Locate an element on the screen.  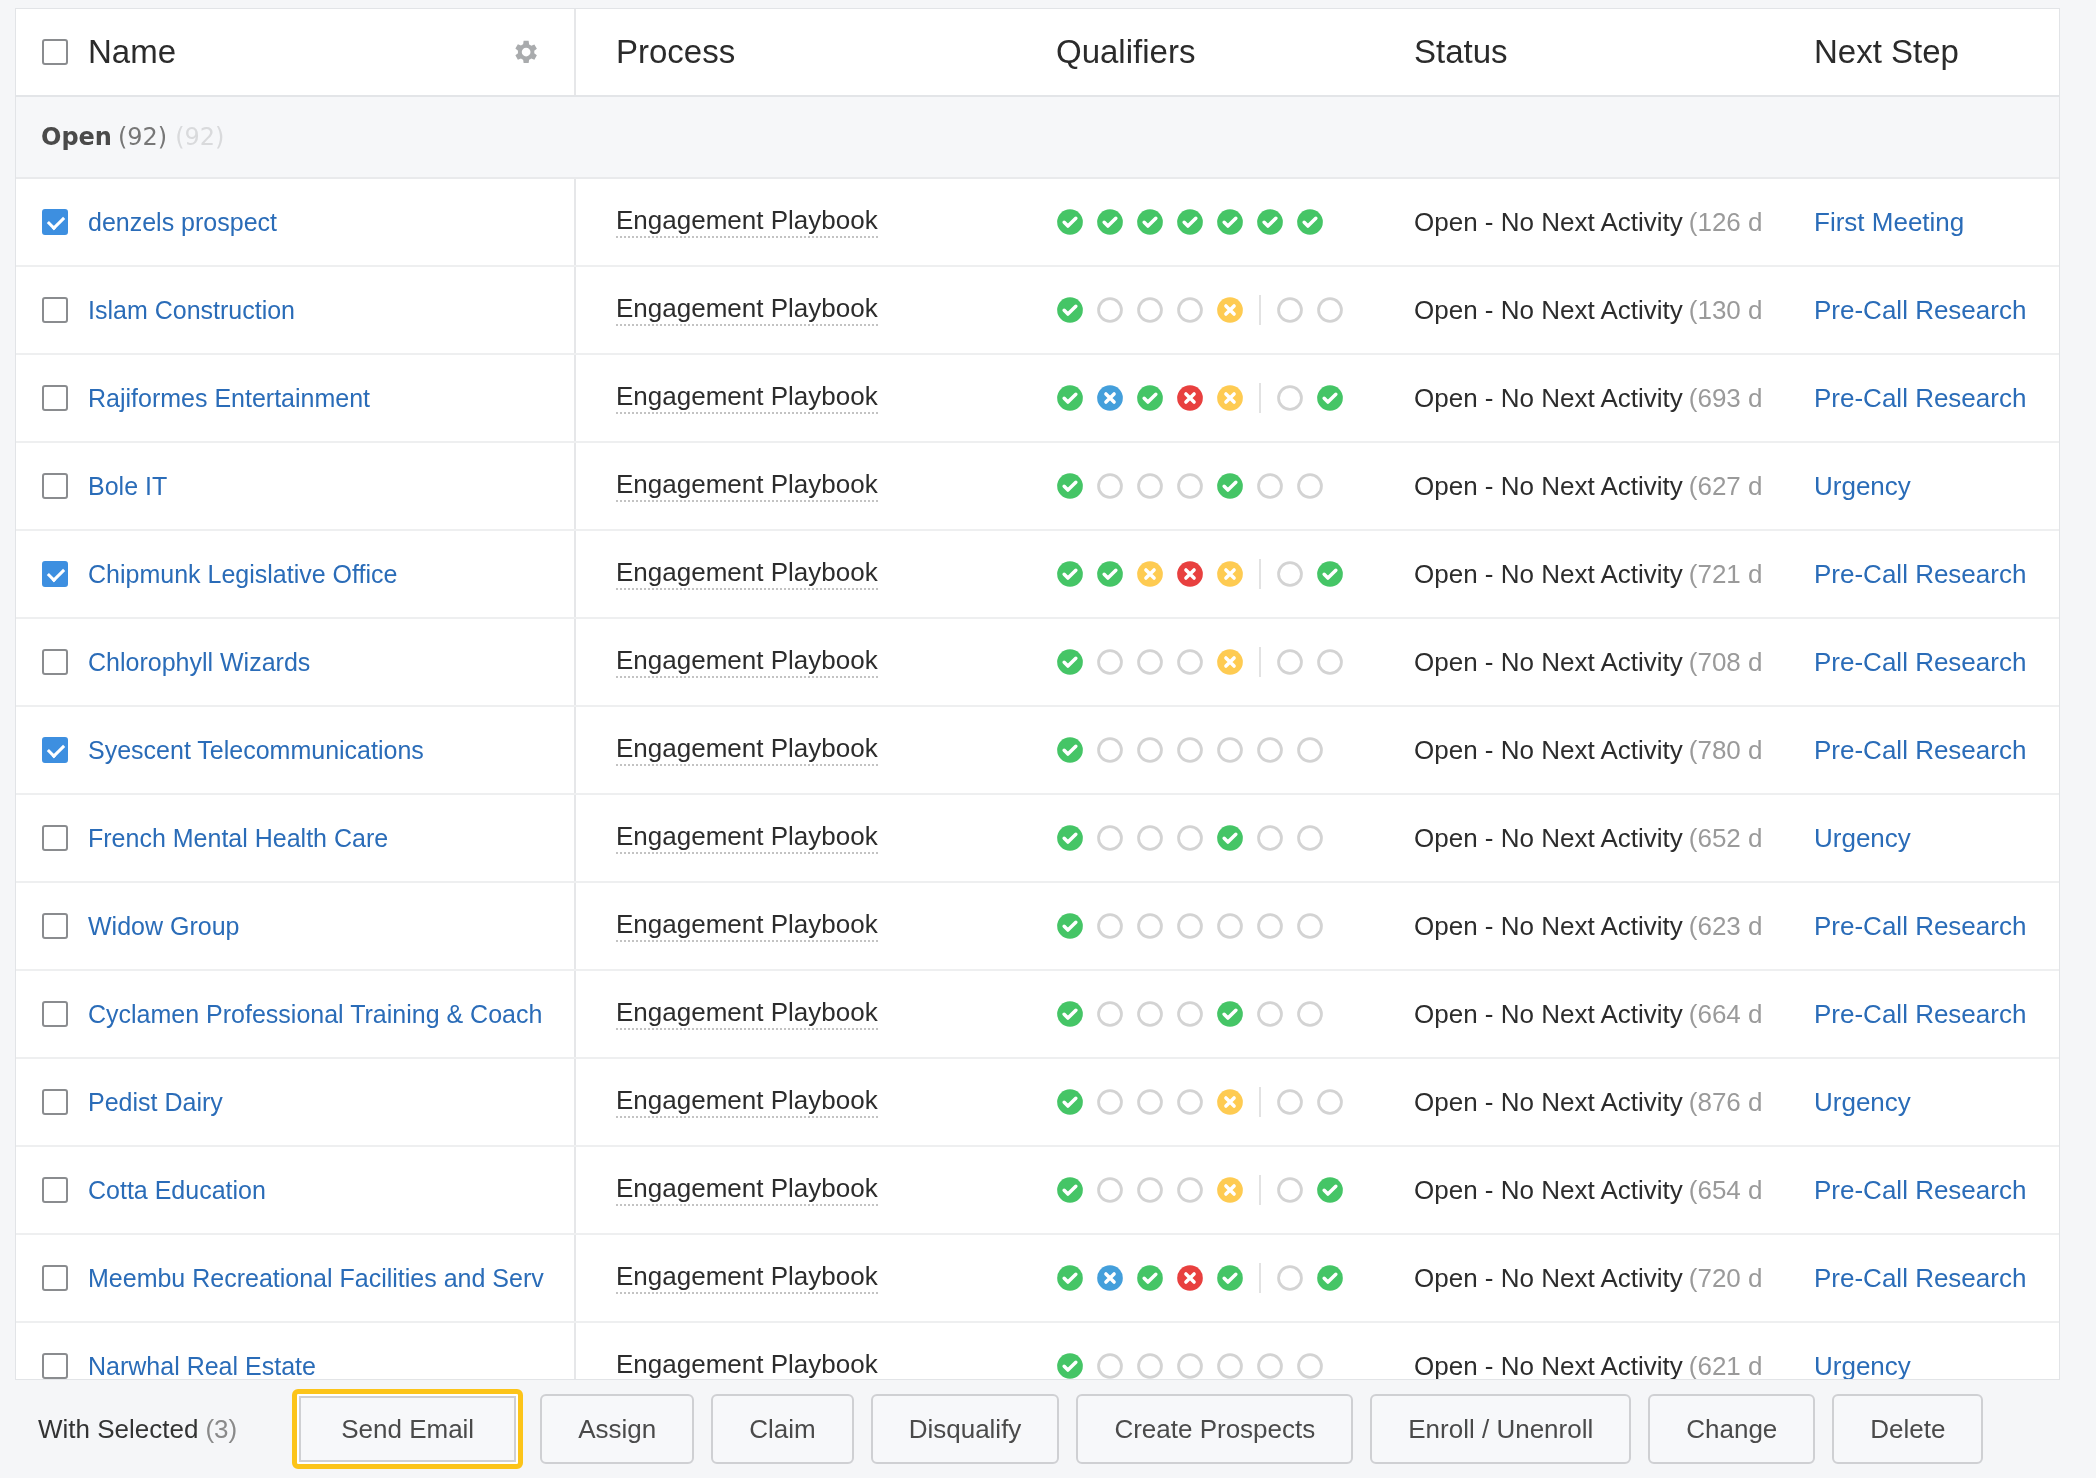
prospect-name-link: Cyclamen Professional Training & Coach is located at coordinates (315, 1014).